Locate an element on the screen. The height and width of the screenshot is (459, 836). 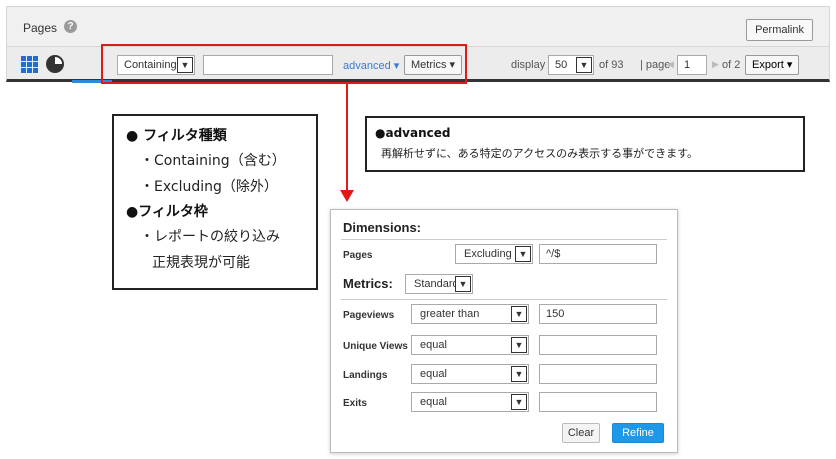
metrics-heading: Metrics: is located at coordinates (368, 283).